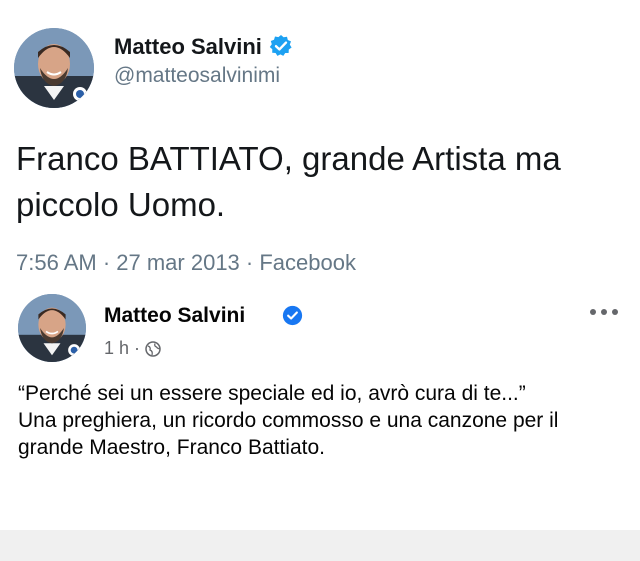 The height and width of the screenshot is (561, 640). What do you see at coordinates (186, 263) in the screenshot?
I see `tweet-timestamp: 7:56 AM · 27 mar 2013 · Facebook` at bounding box center [186, 263].